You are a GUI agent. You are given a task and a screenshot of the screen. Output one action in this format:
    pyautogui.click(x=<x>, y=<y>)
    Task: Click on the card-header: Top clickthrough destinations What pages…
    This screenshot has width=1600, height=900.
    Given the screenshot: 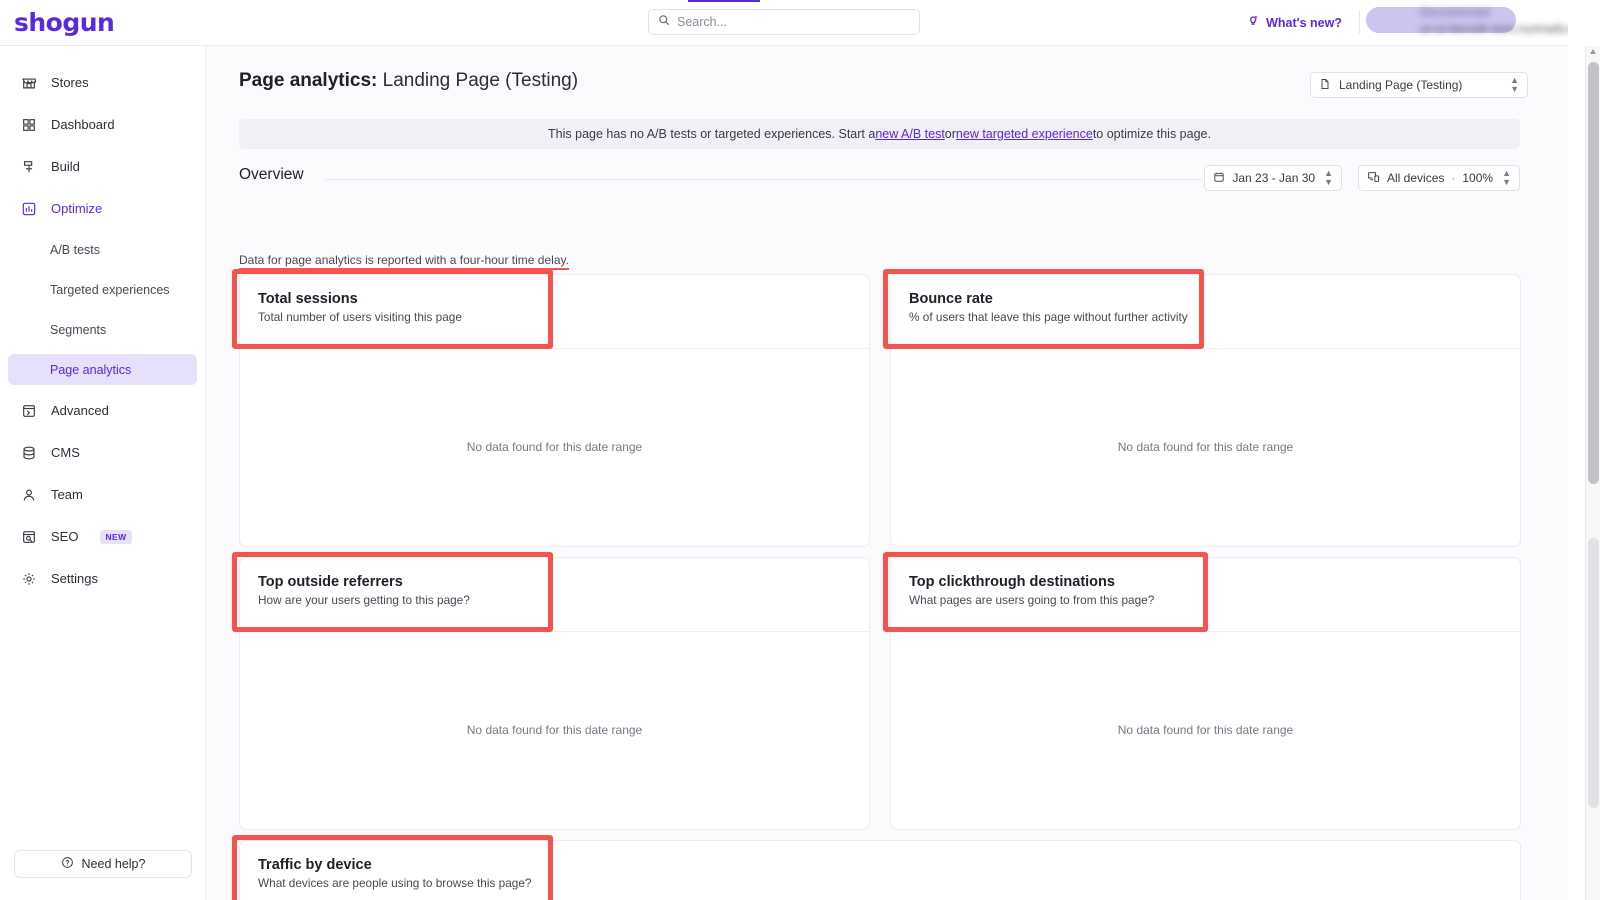 What is the action you would take?
    pyautogui.click(x=1205, y=582)
    